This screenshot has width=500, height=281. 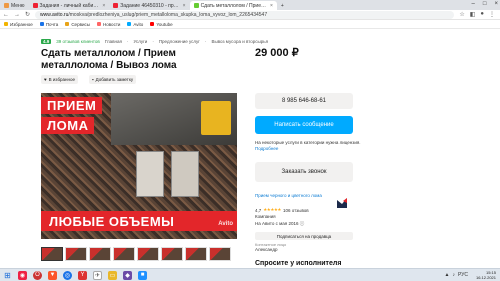 What do you see at coordinates (112, 275) in the screenshot?
I see `folder-icon: ▭` at bounding box center [112, 275].